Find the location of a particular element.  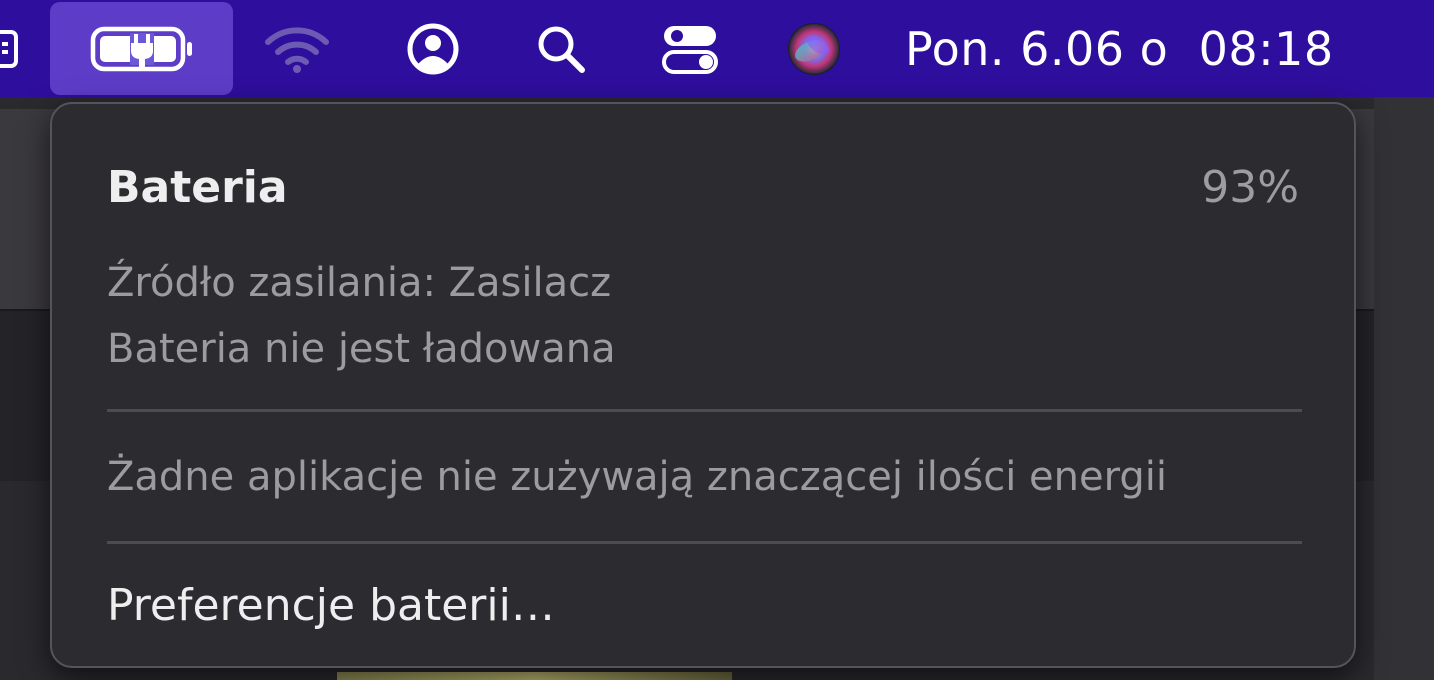

battery-menu-title: Bateria is located at coordinates (197, 187).